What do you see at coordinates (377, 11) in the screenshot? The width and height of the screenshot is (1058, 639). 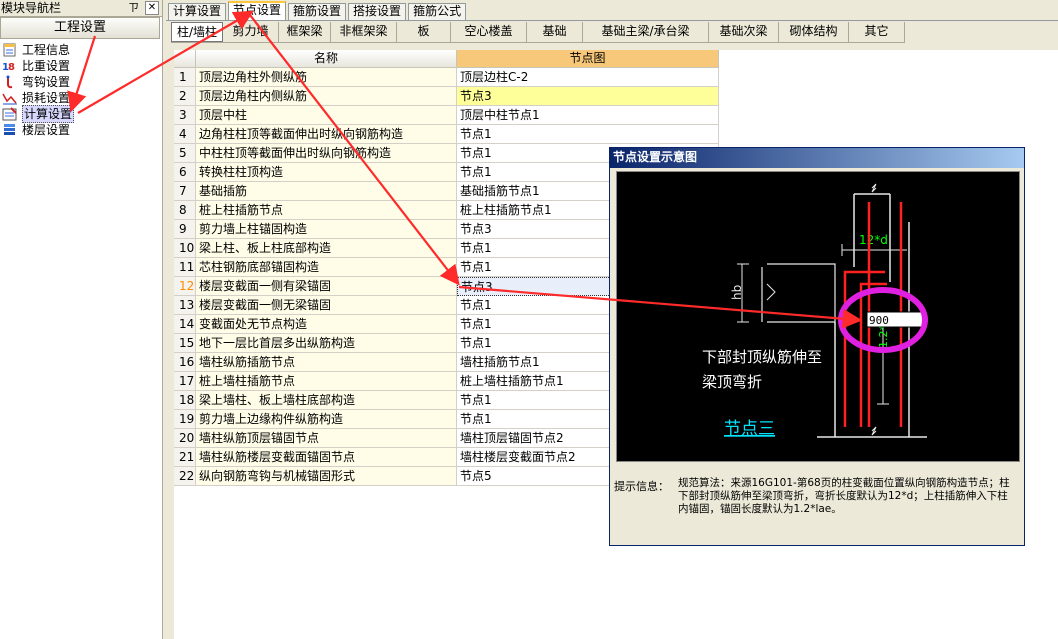 I see `tab-lap-settings: 搭接设置` at bounding box center [377, 11].